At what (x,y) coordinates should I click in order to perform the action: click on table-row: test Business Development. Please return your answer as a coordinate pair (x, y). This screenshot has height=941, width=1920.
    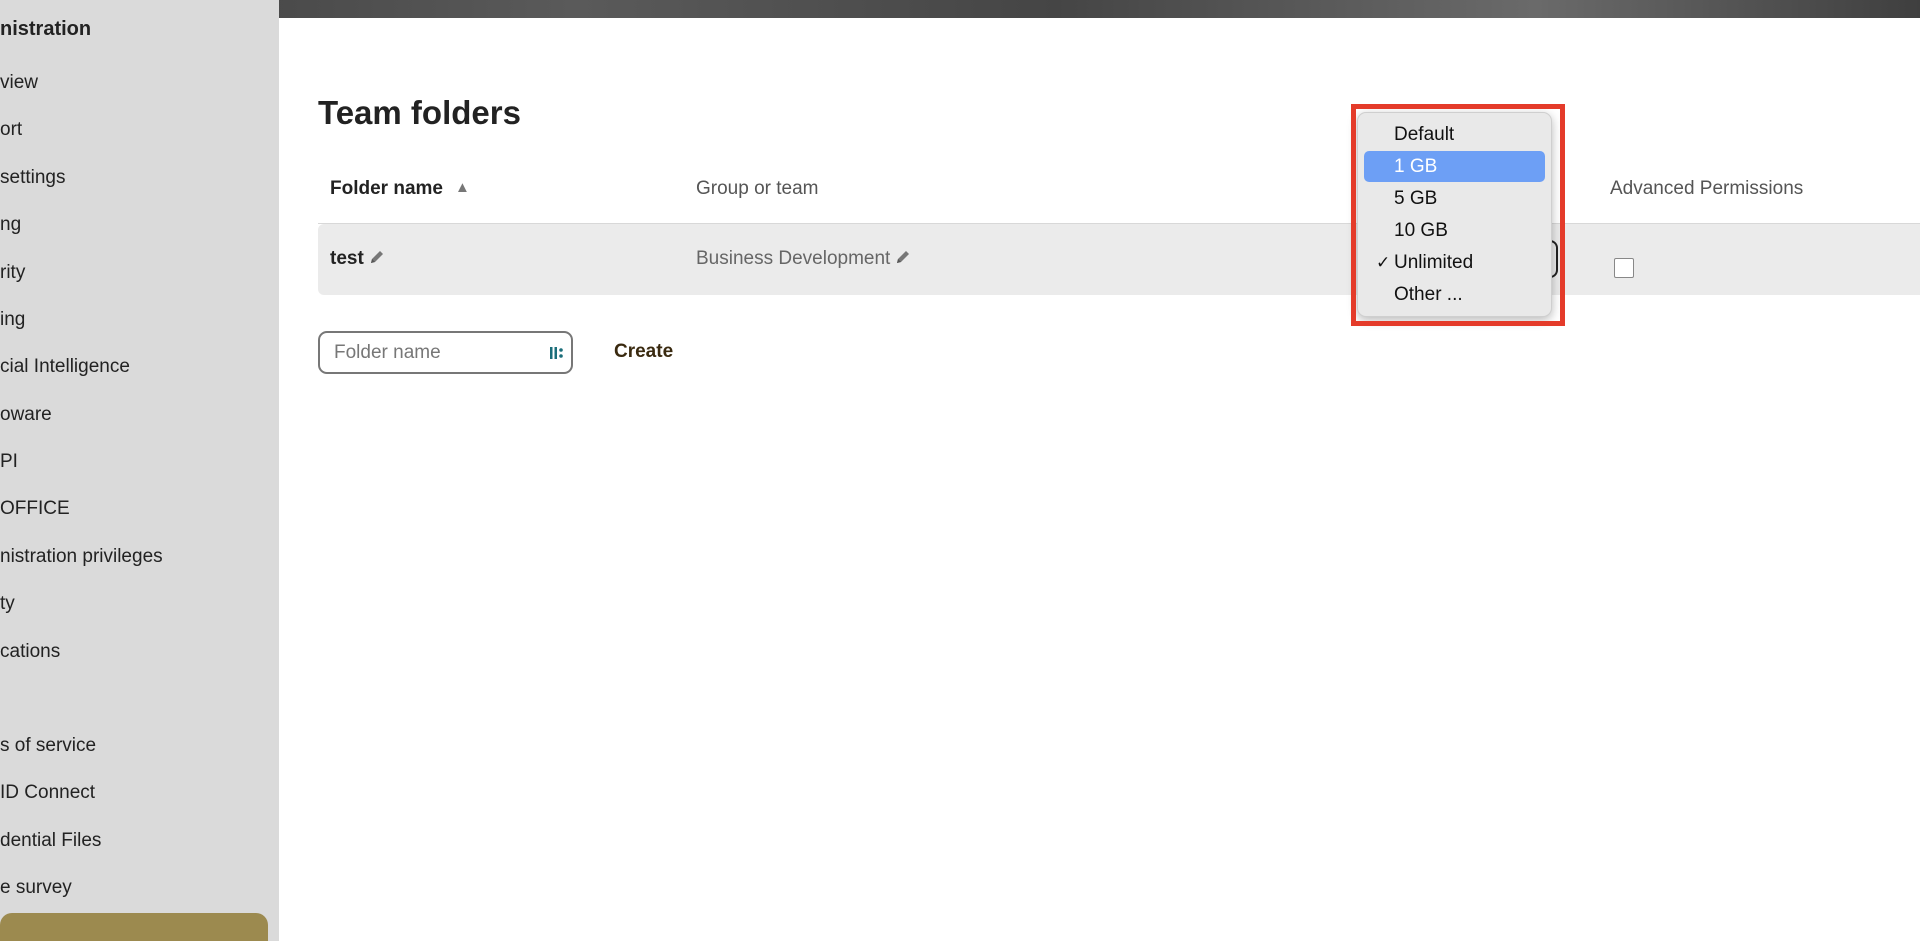
    Looking at the image, I should click on (1119, 259).